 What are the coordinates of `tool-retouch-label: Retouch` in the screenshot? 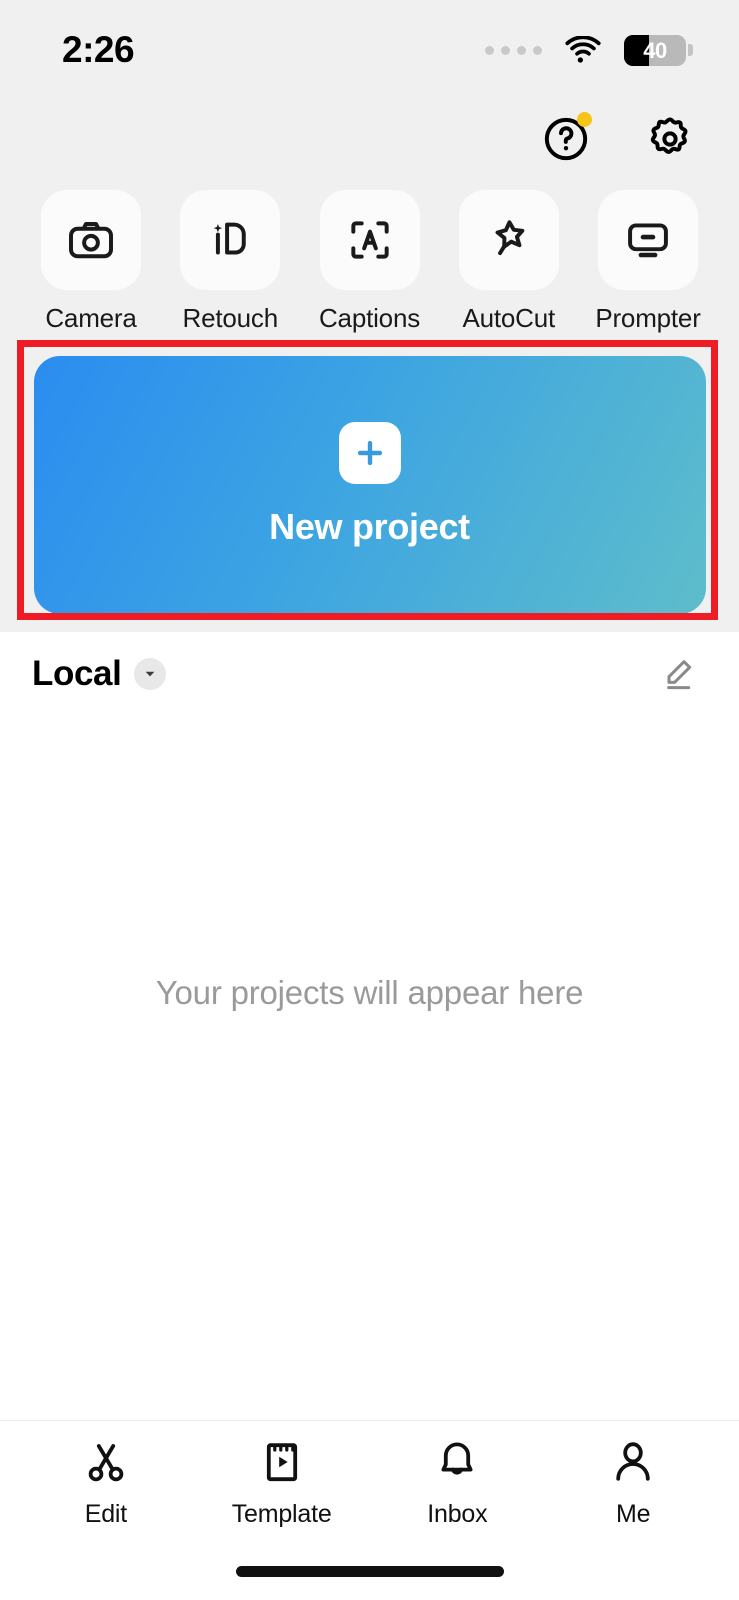 It's located at (230, 318).